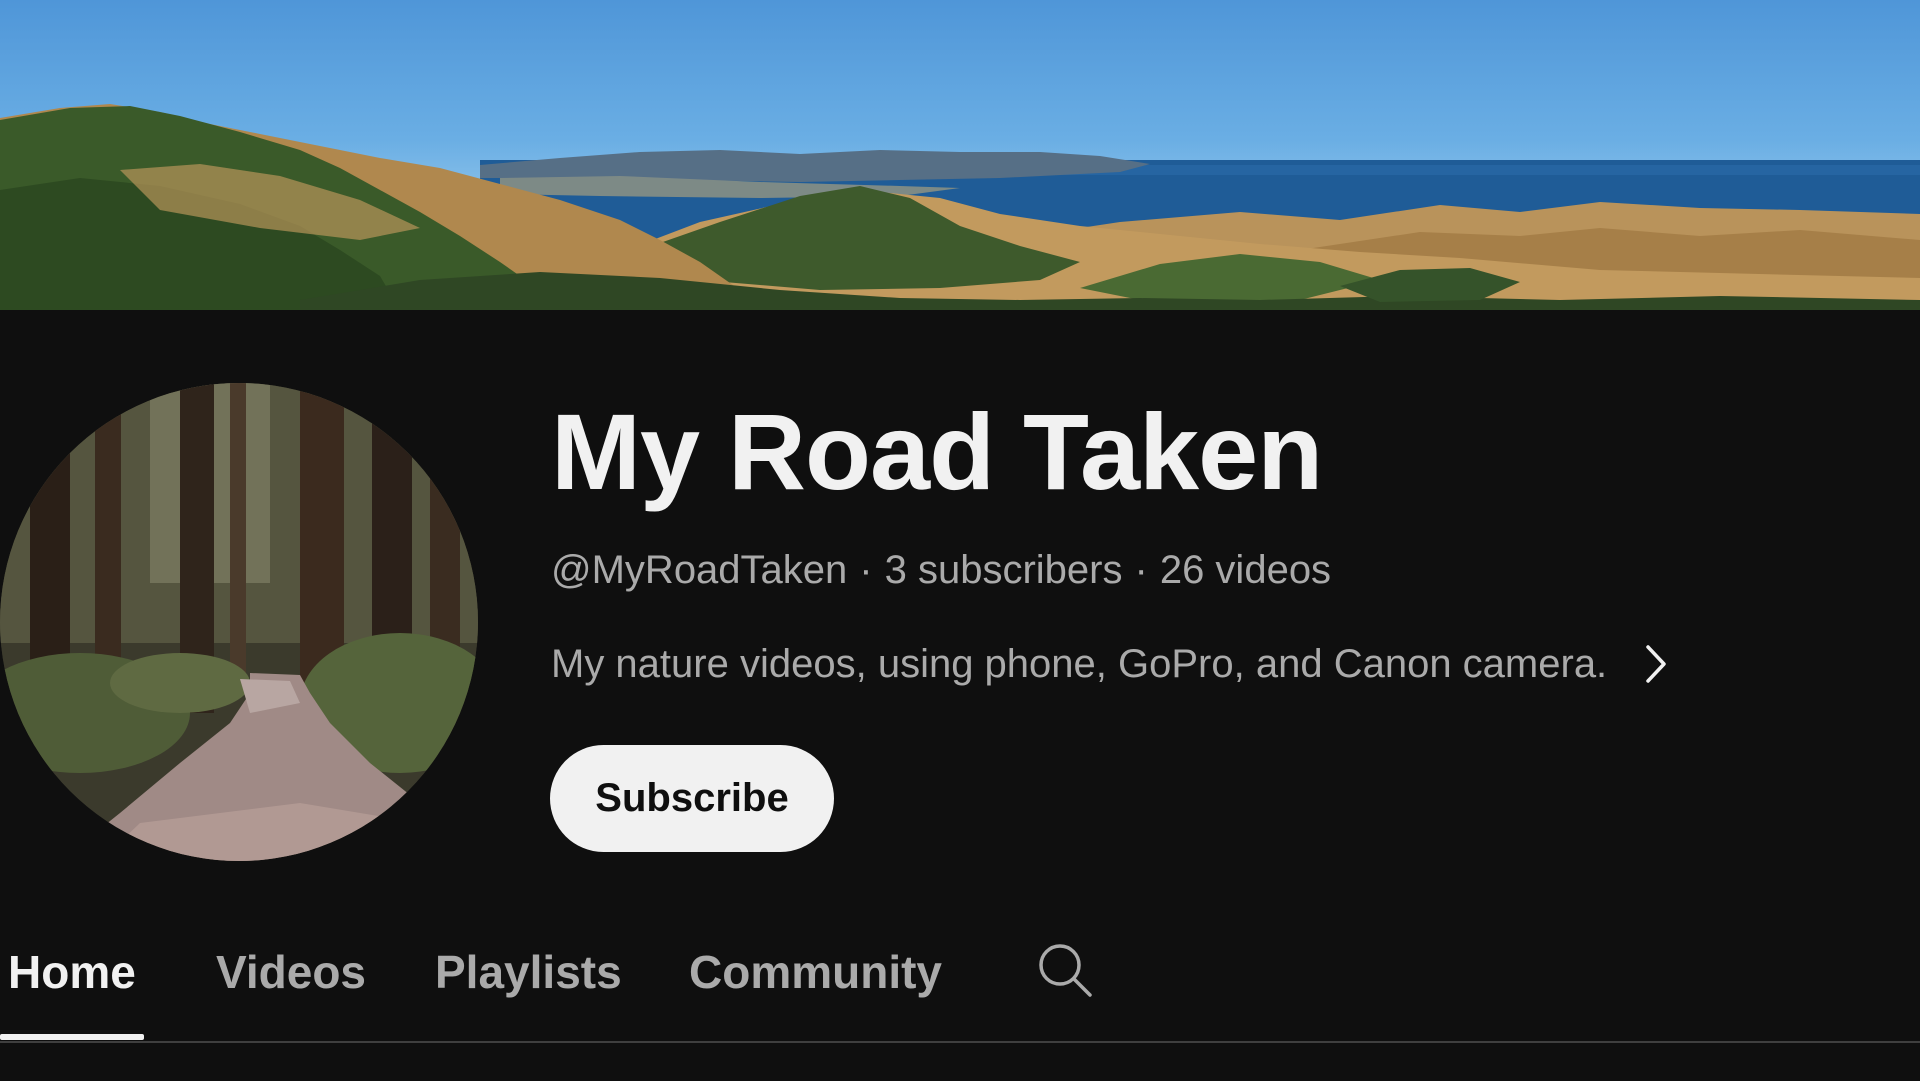 The image size is (1920, 1081). I want to click on avatar-forest-road-image, so click(239, 622).